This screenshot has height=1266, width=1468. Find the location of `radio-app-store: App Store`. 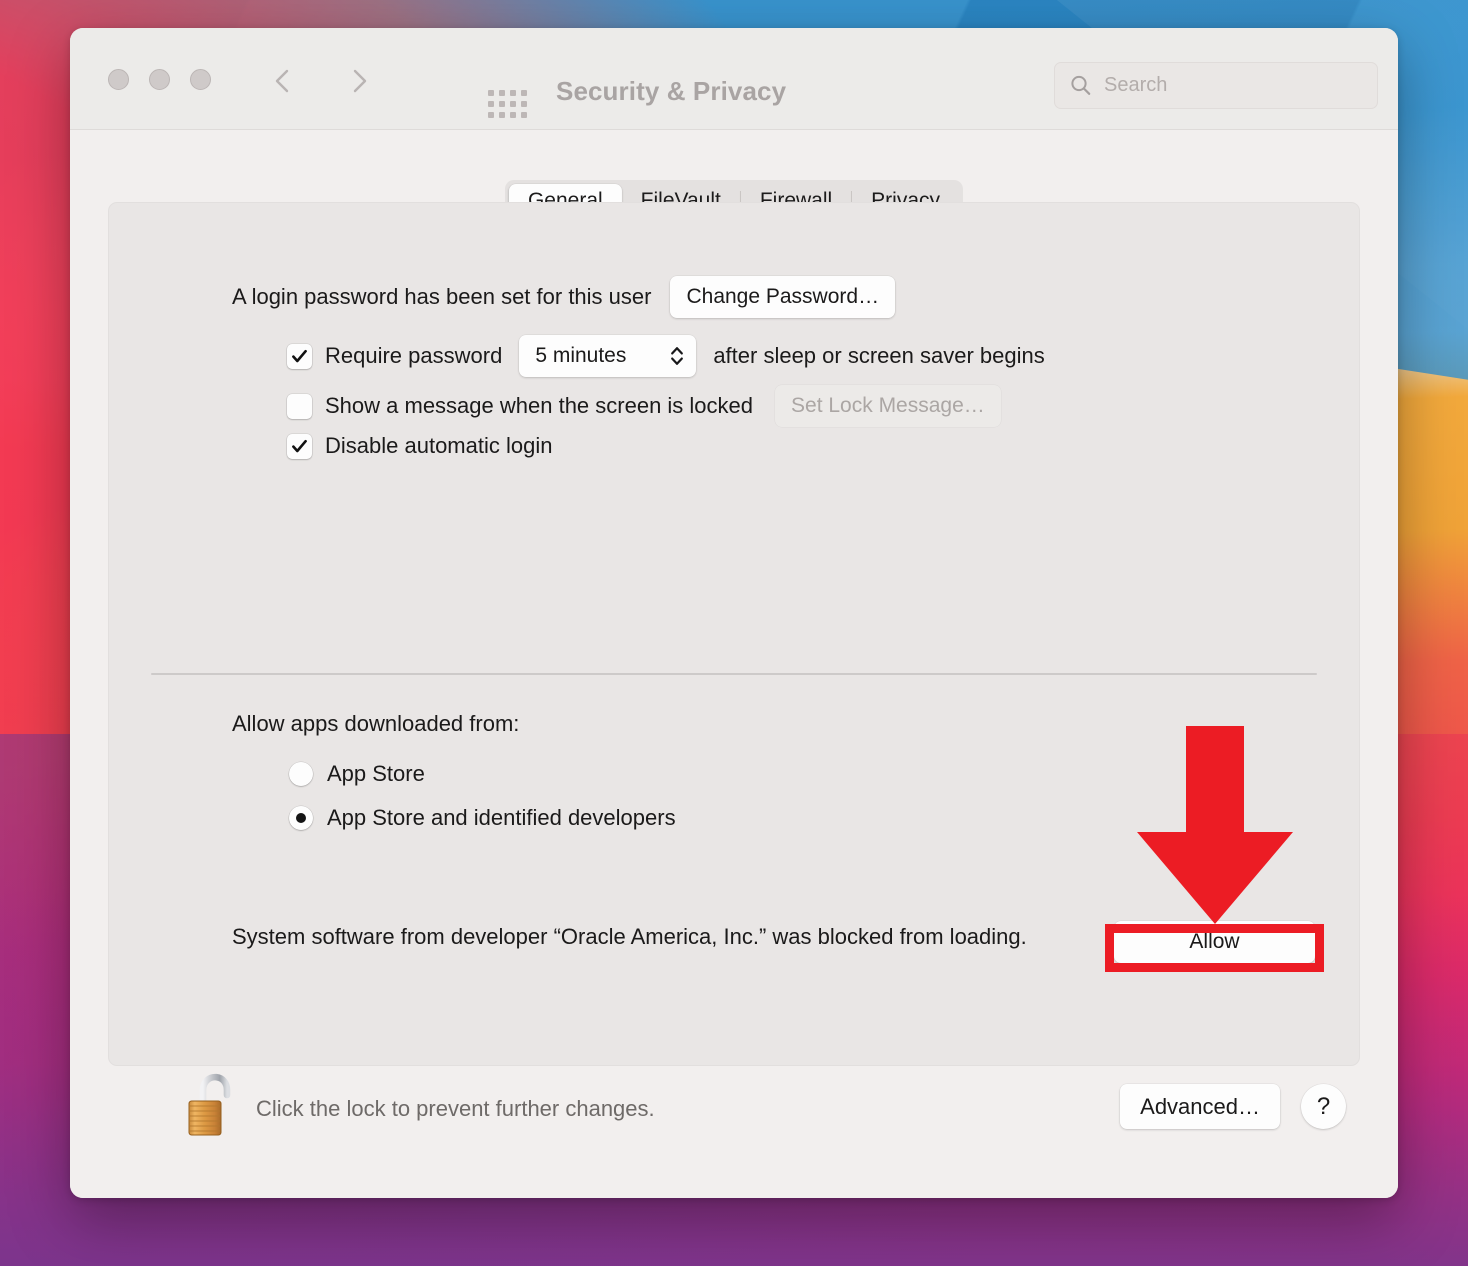

radio-app-store: App Store is located at coordinates (357, 774).